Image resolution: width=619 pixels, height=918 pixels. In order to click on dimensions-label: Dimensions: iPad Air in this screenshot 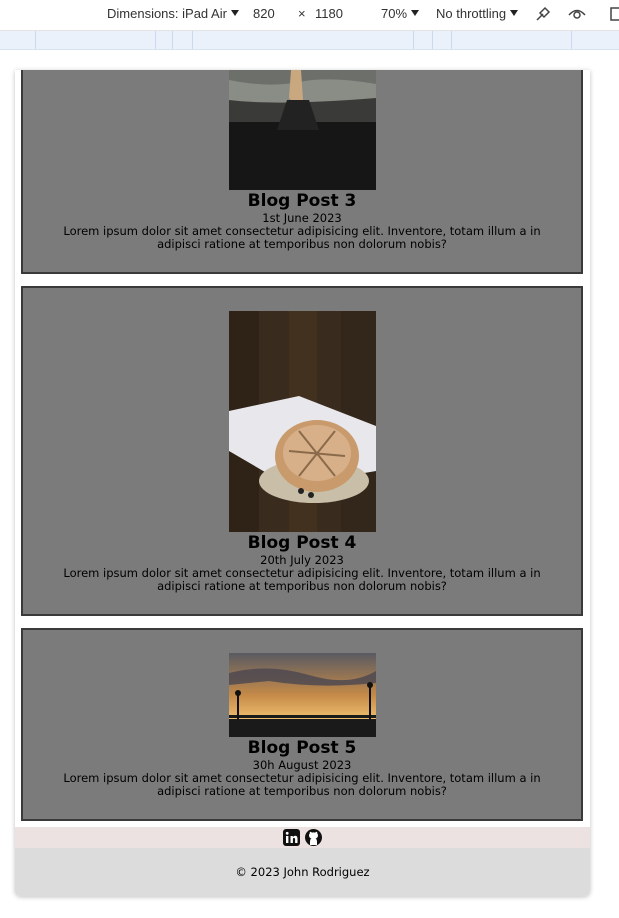, I will do `click(167, 13)`.